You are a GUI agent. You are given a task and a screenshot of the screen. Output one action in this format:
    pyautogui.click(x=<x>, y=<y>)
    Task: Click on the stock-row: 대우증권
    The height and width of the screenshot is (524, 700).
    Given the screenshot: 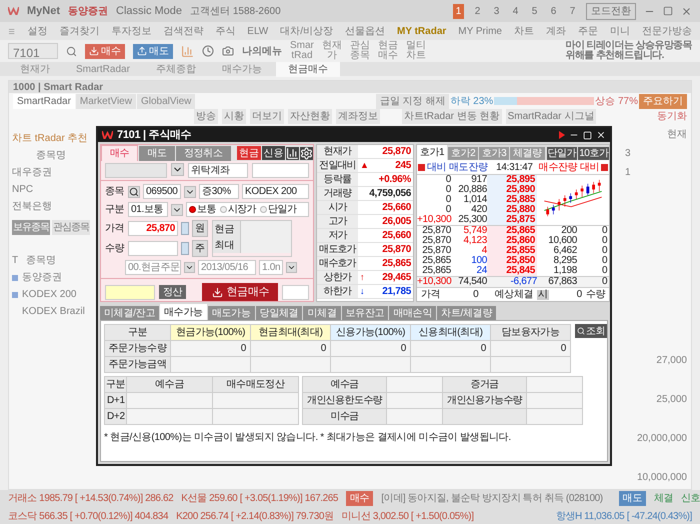 What is the action you would take?
    pyautogui.click(x=51, y=172)
    